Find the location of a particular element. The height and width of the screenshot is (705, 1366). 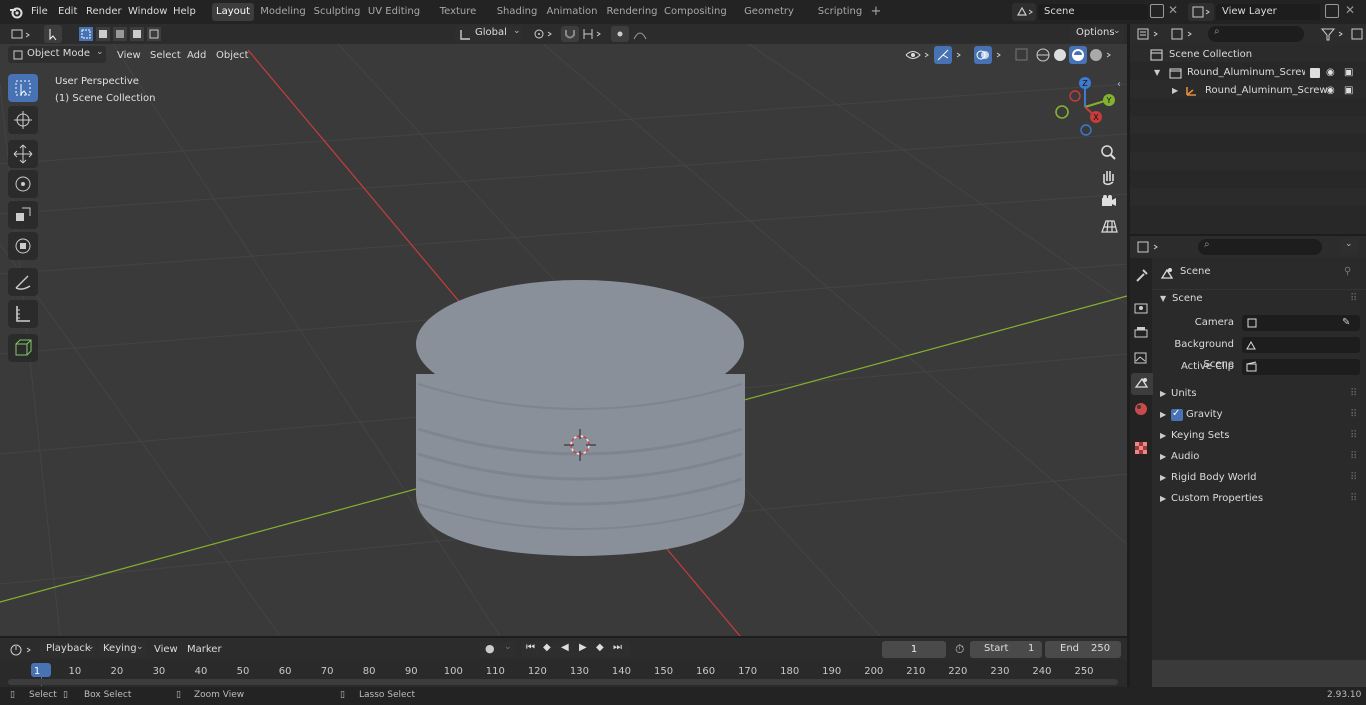

tab-scripting: Scripting is located at coordinates (840, 12).